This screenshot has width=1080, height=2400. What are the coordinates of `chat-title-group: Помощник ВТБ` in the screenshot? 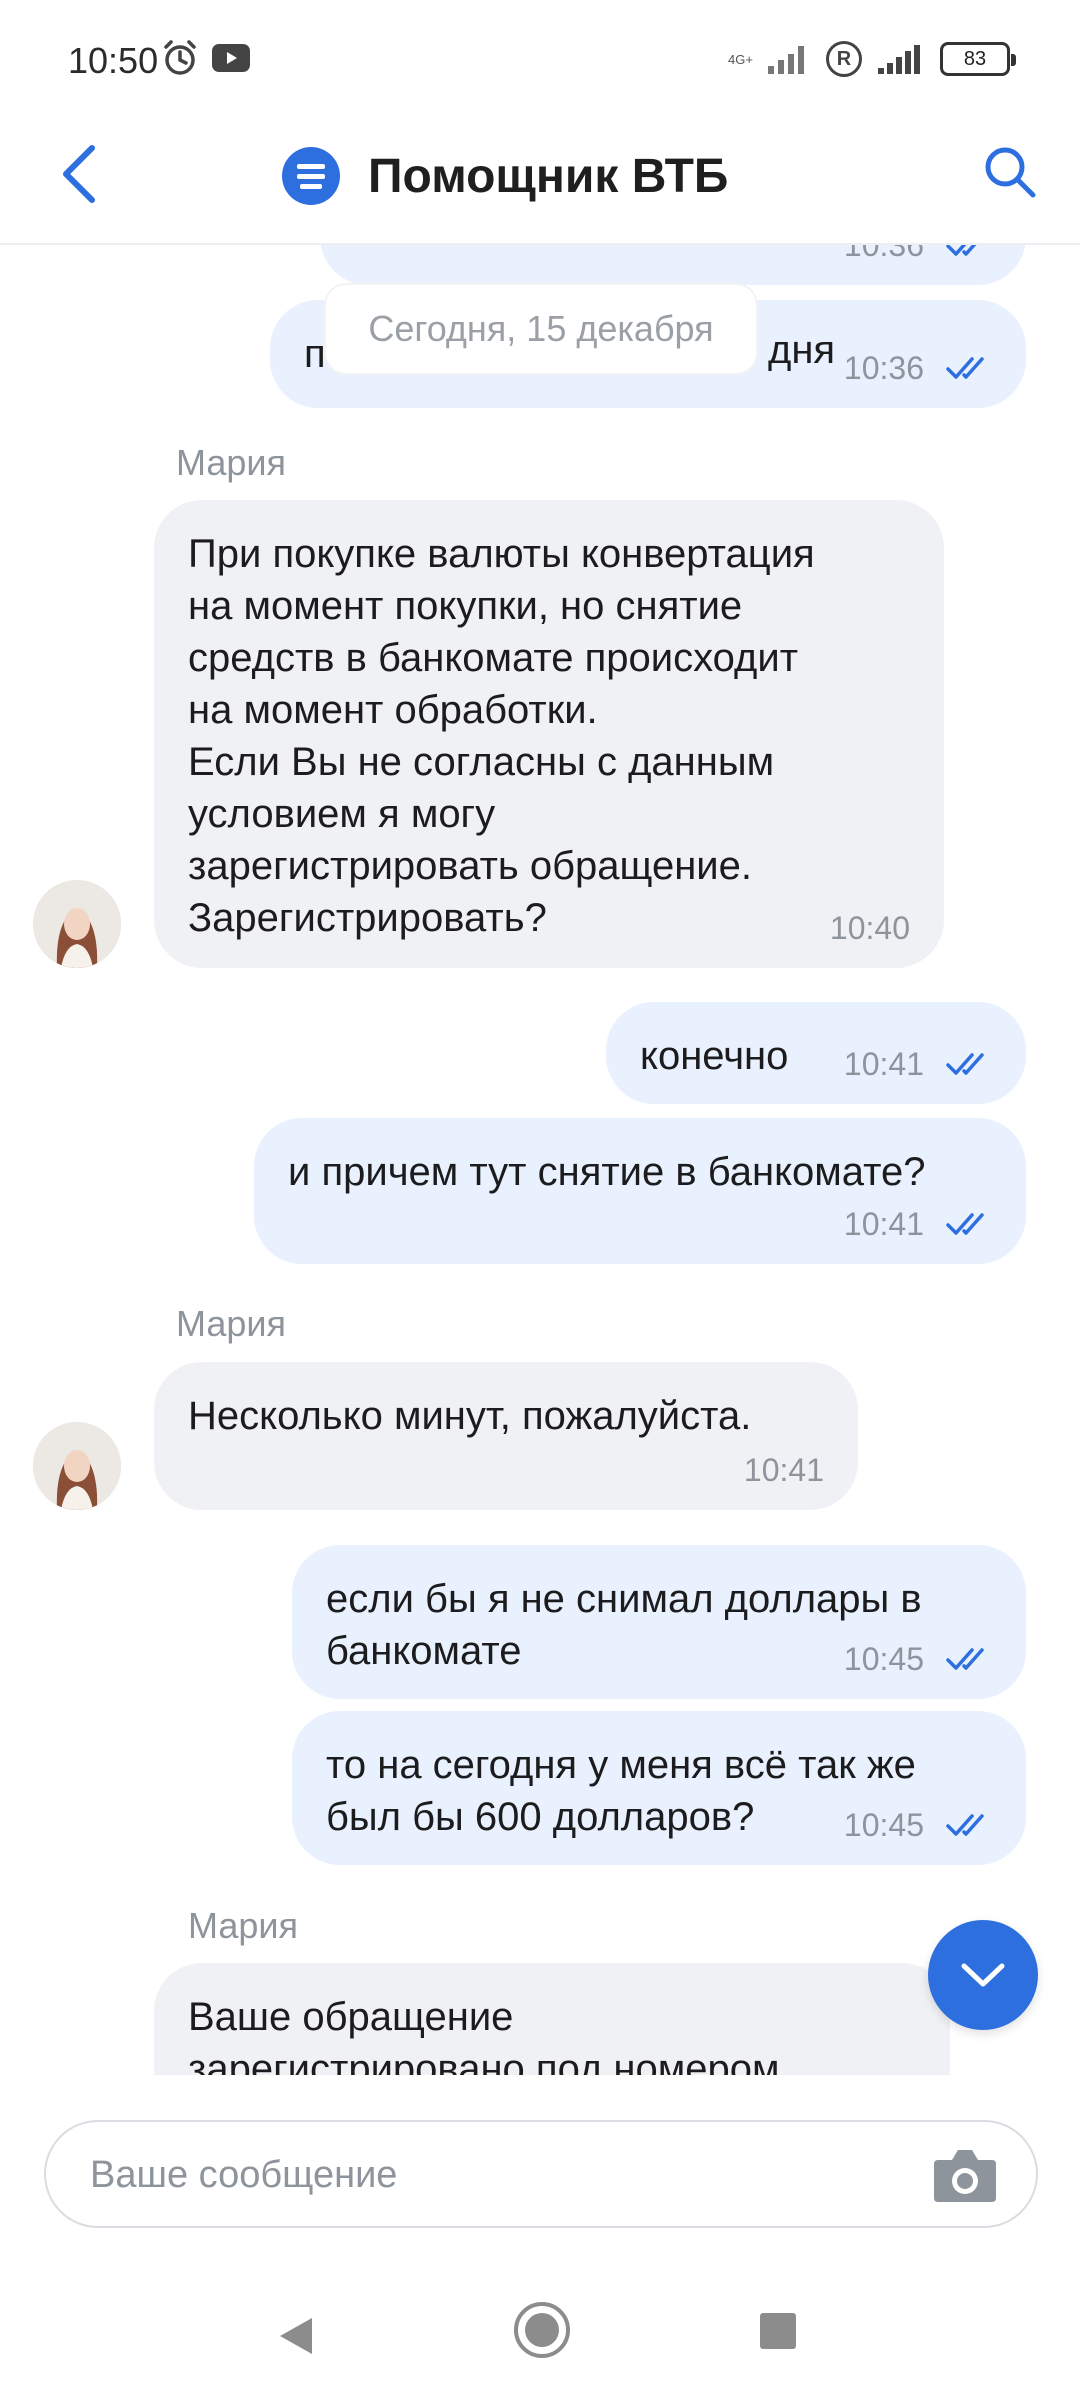 It's located at (505, 176).